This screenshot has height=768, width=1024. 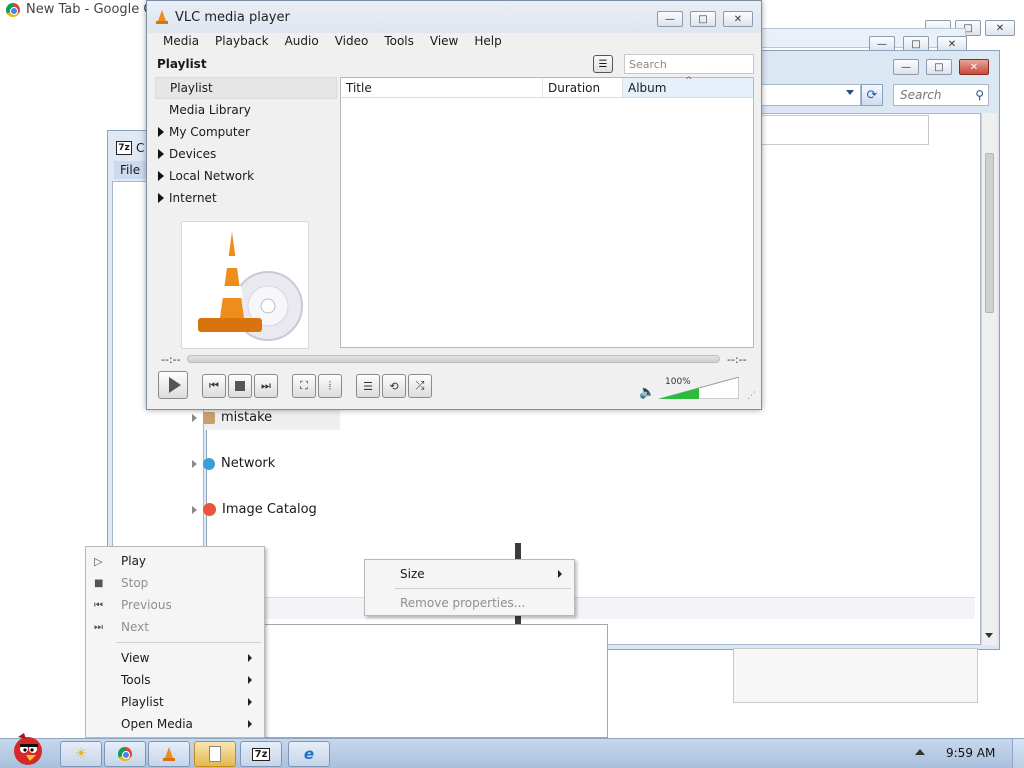 I want to click on tree-item-image-catalog: Image Catalog, so click(x=254, y=509).